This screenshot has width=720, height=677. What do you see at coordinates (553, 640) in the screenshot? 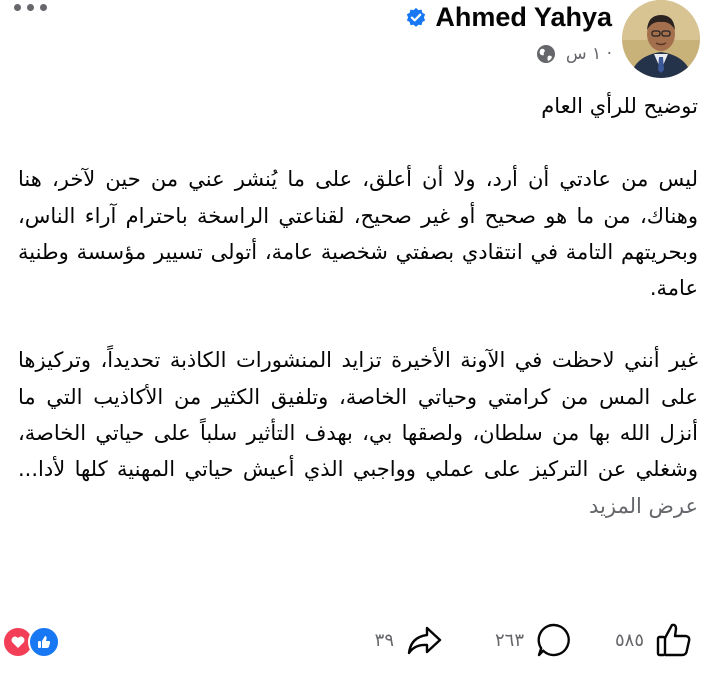
I see `comment-icon` at bounding box center [553, 640].